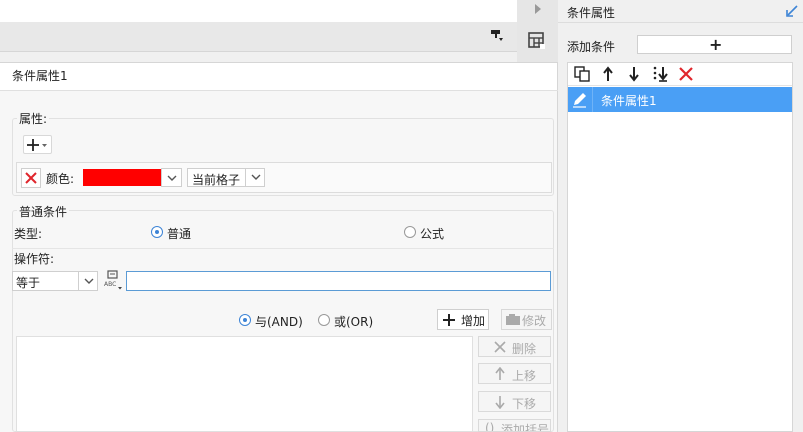  I want to click on format-brush-icon, so click(497, 36).